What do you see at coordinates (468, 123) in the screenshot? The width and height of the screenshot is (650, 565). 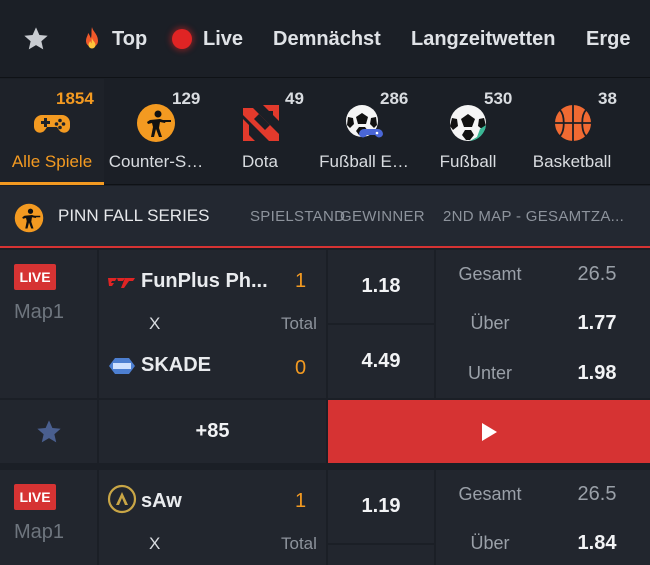 I see `football-icon` at bounding box center [468, 123].